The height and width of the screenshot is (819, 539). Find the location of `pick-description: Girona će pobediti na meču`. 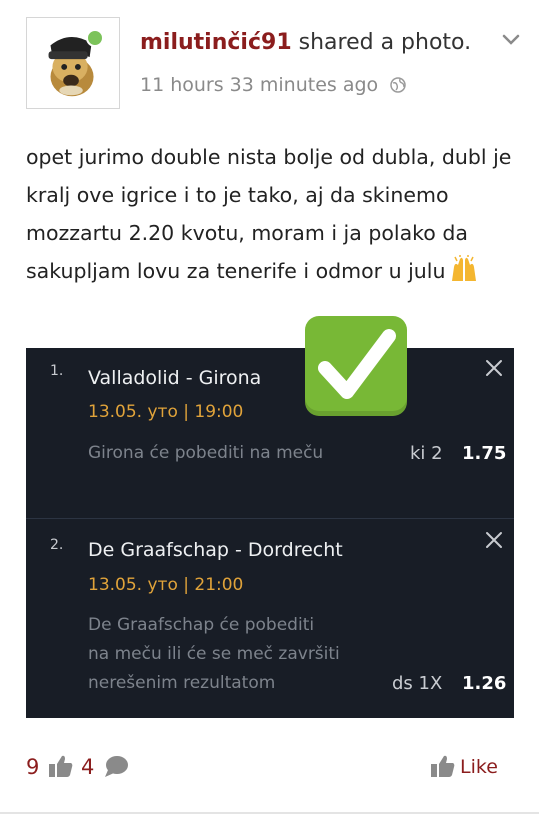

pick-description: Girona će pobediti na meču is located at coordinates (206, 453).